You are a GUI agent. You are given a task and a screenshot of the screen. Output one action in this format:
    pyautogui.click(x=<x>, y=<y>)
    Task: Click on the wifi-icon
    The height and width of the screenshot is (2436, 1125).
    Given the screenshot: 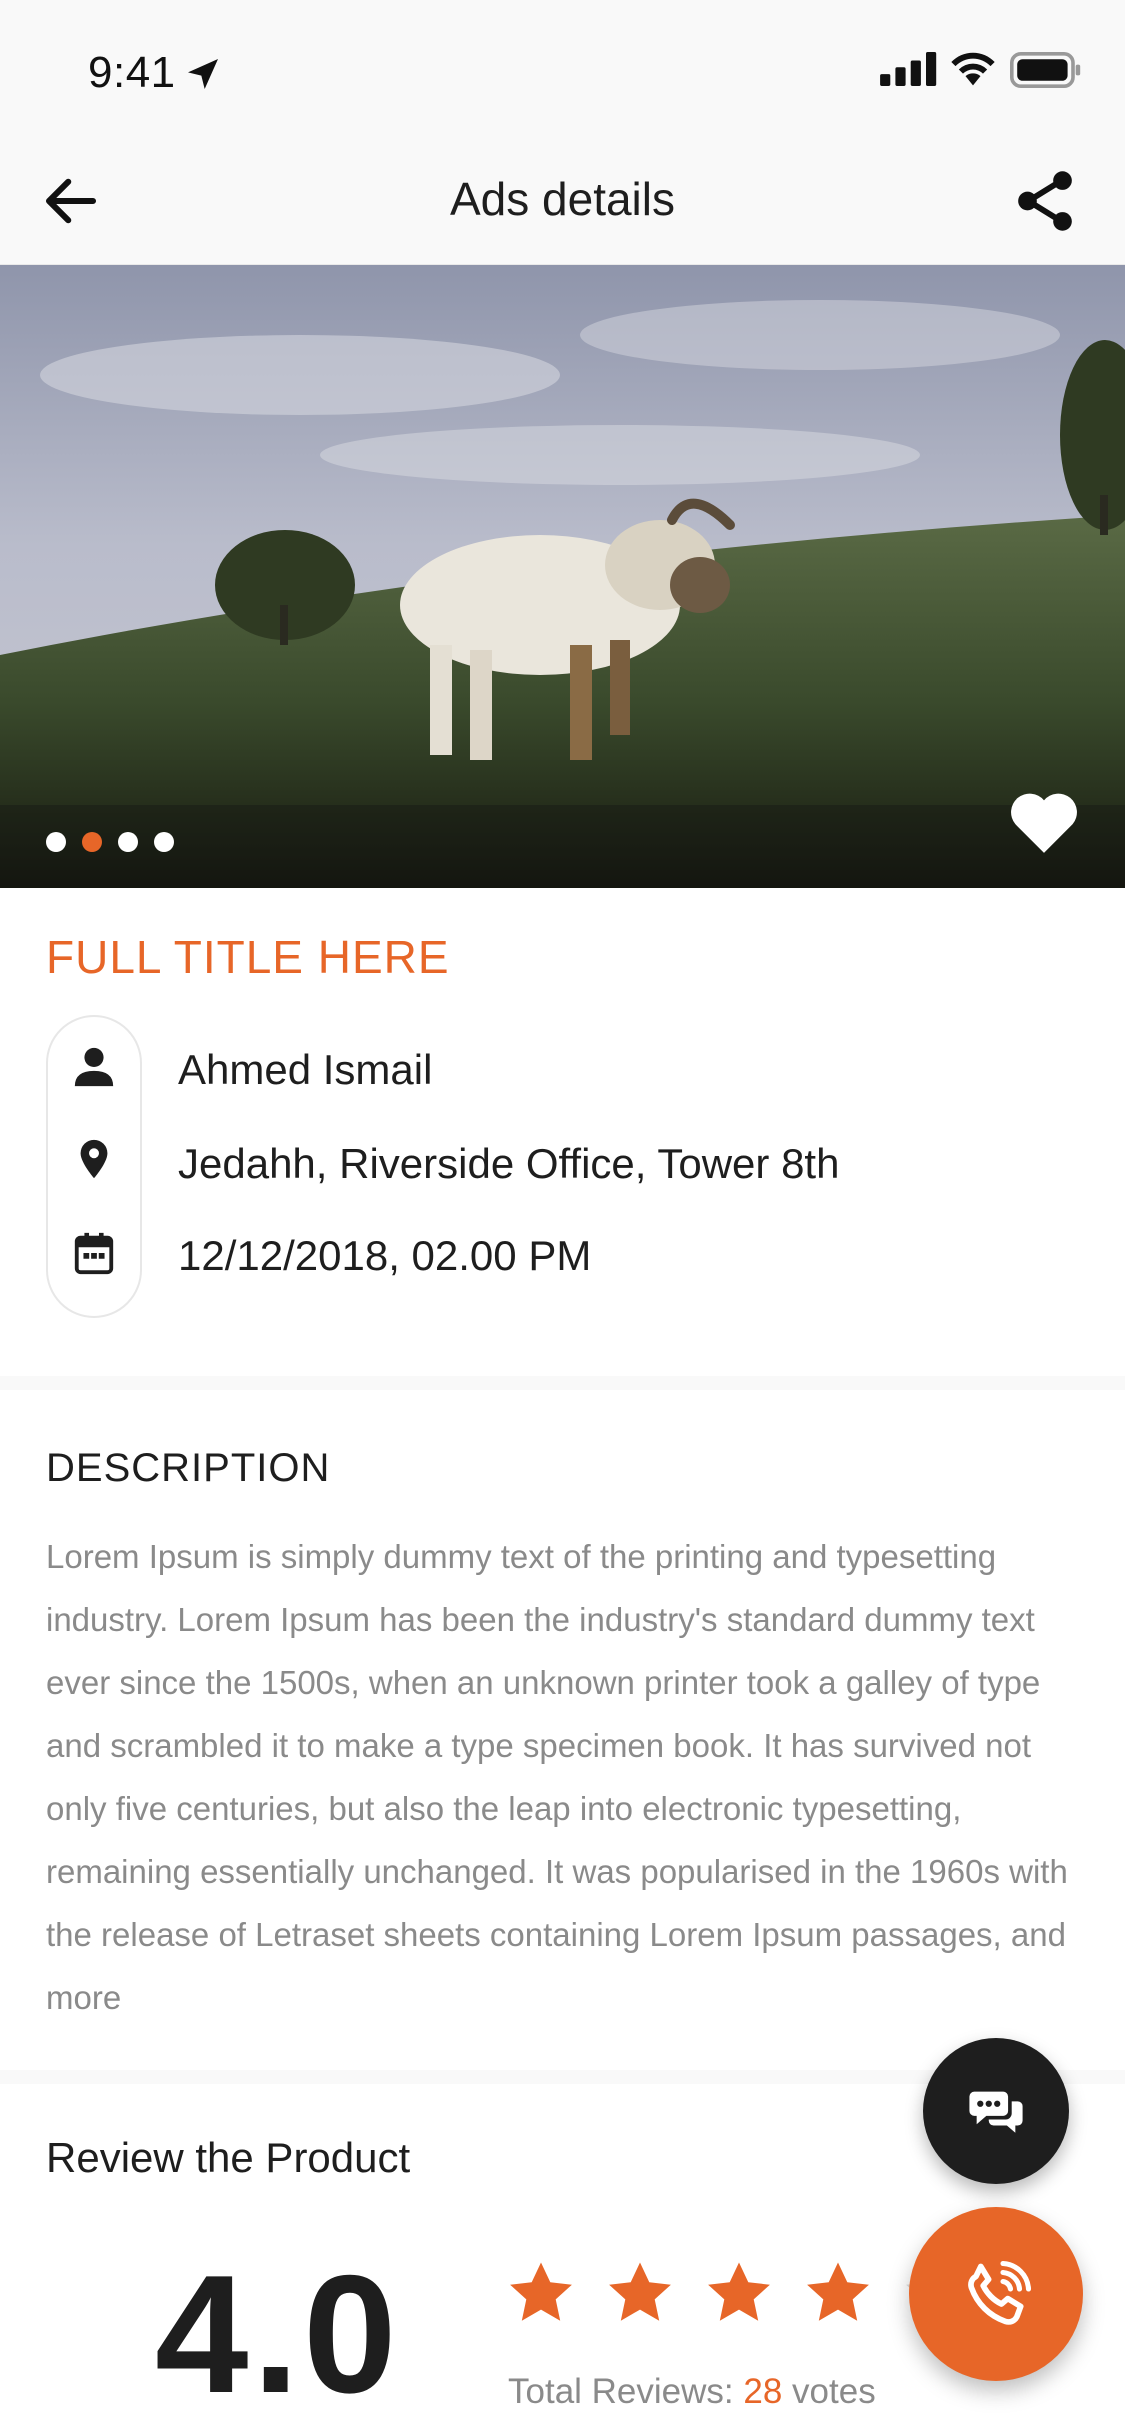 What is the action you would take?
    pyautogui.click(x=973, y=69)
    